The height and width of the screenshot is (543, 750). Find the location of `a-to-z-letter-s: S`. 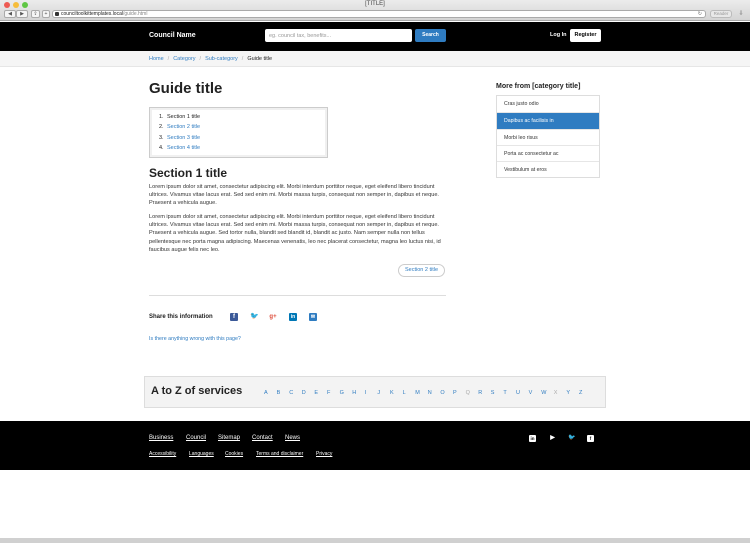

a-to-z-letter-s: S is located at coordinates (493, 393).